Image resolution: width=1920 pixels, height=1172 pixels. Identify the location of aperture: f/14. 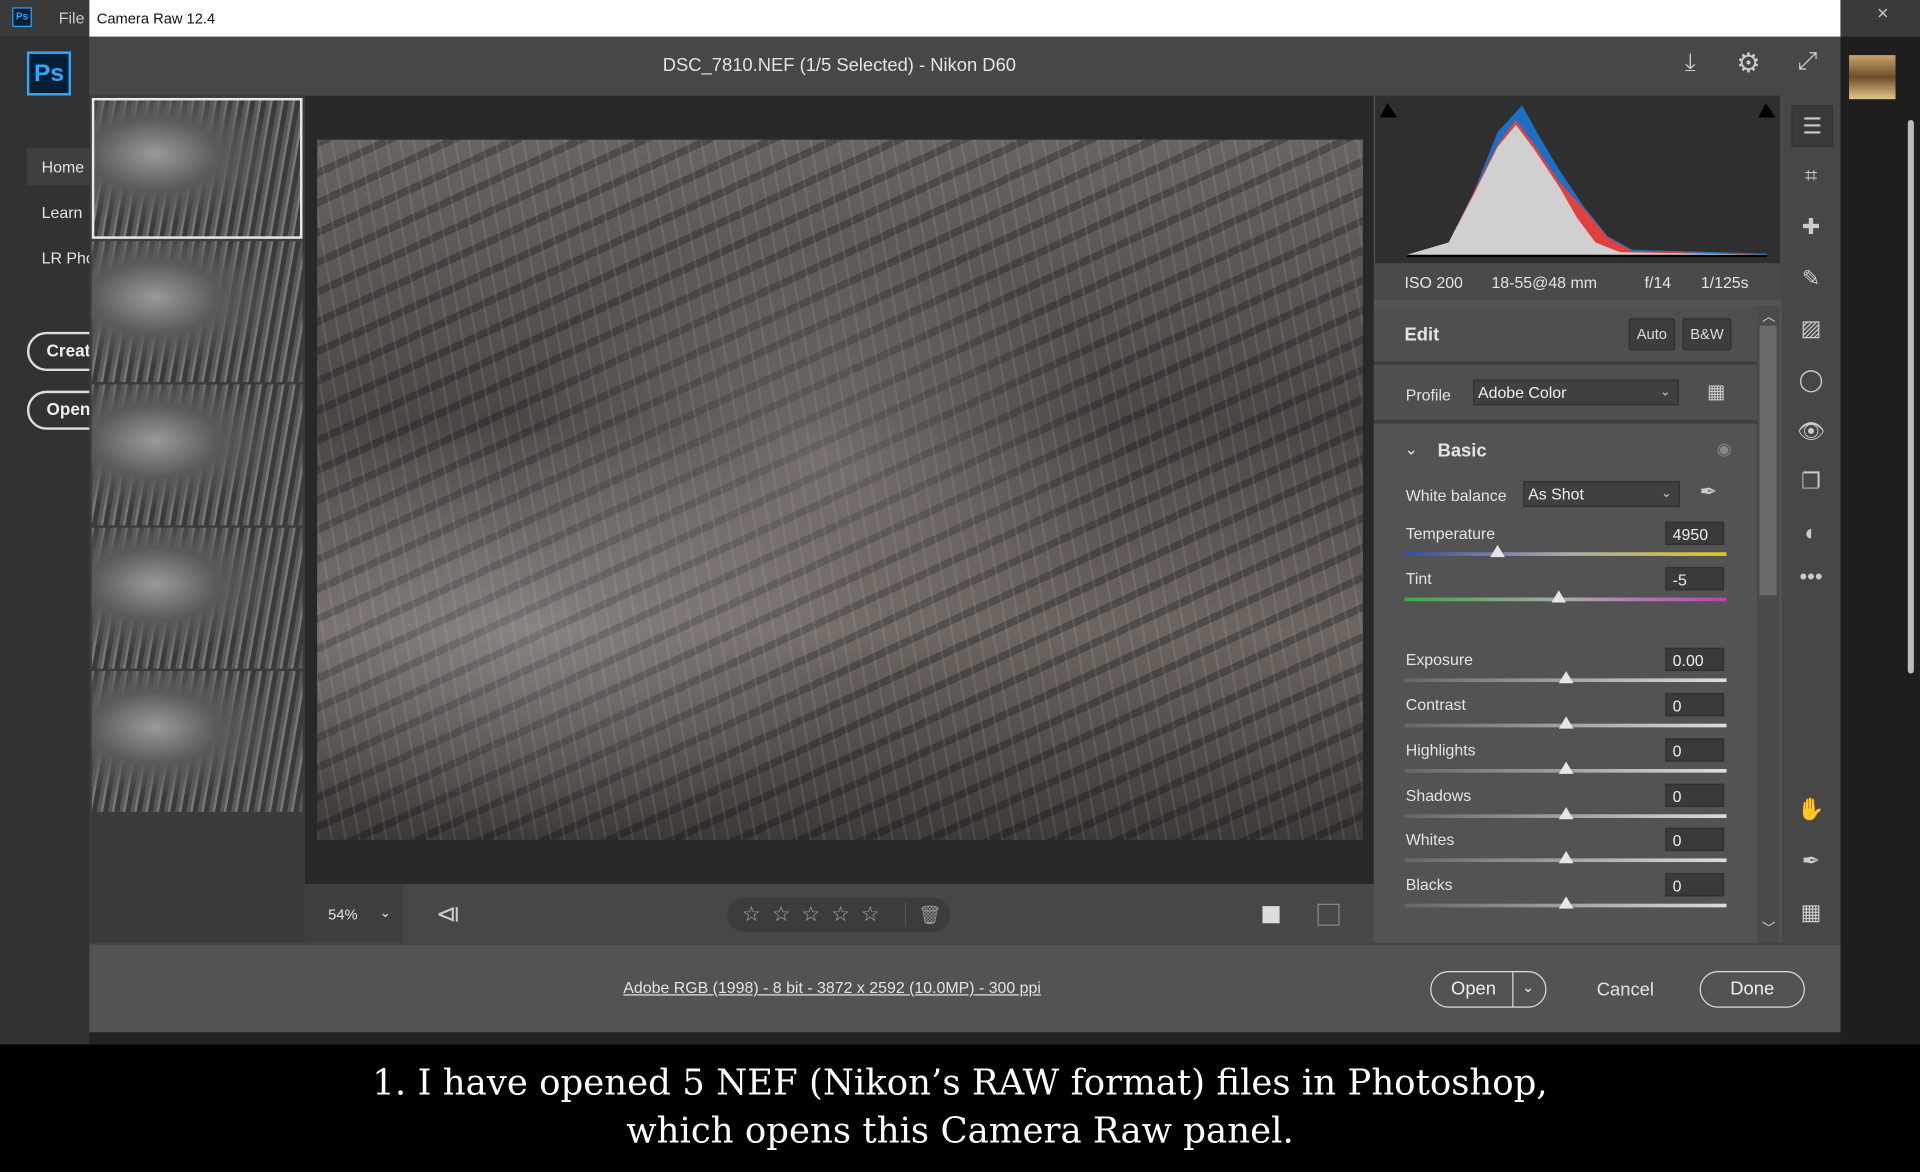
(1658, 282).